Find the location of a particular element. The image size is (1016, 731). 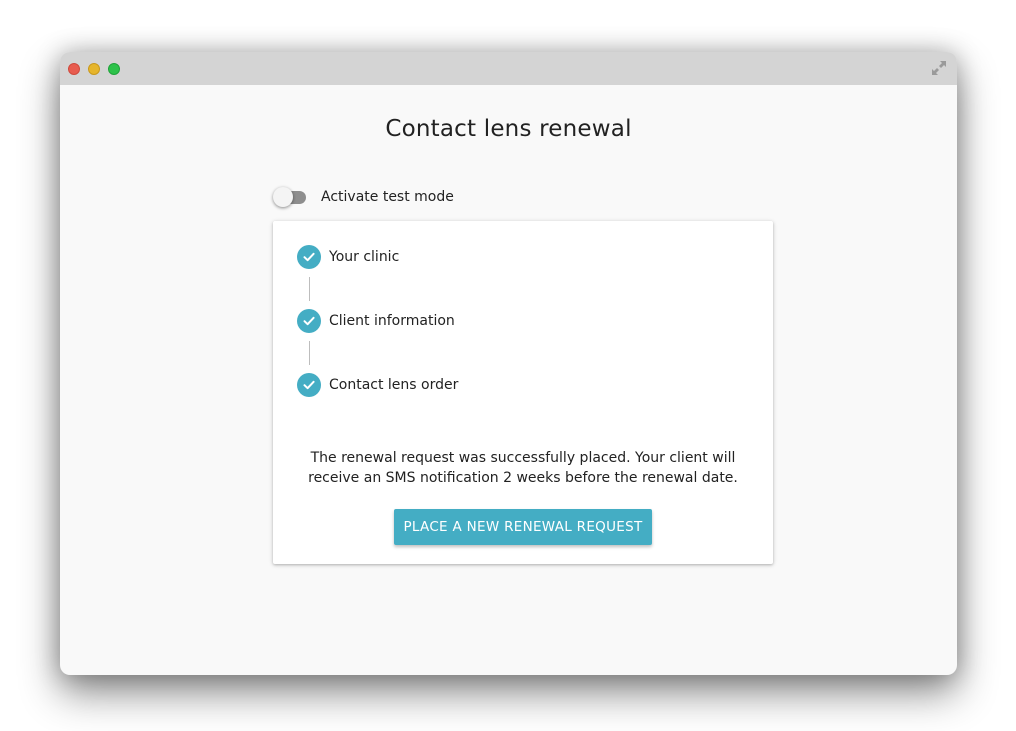

step-client-information: Client information is located at coordinates (376, 321).